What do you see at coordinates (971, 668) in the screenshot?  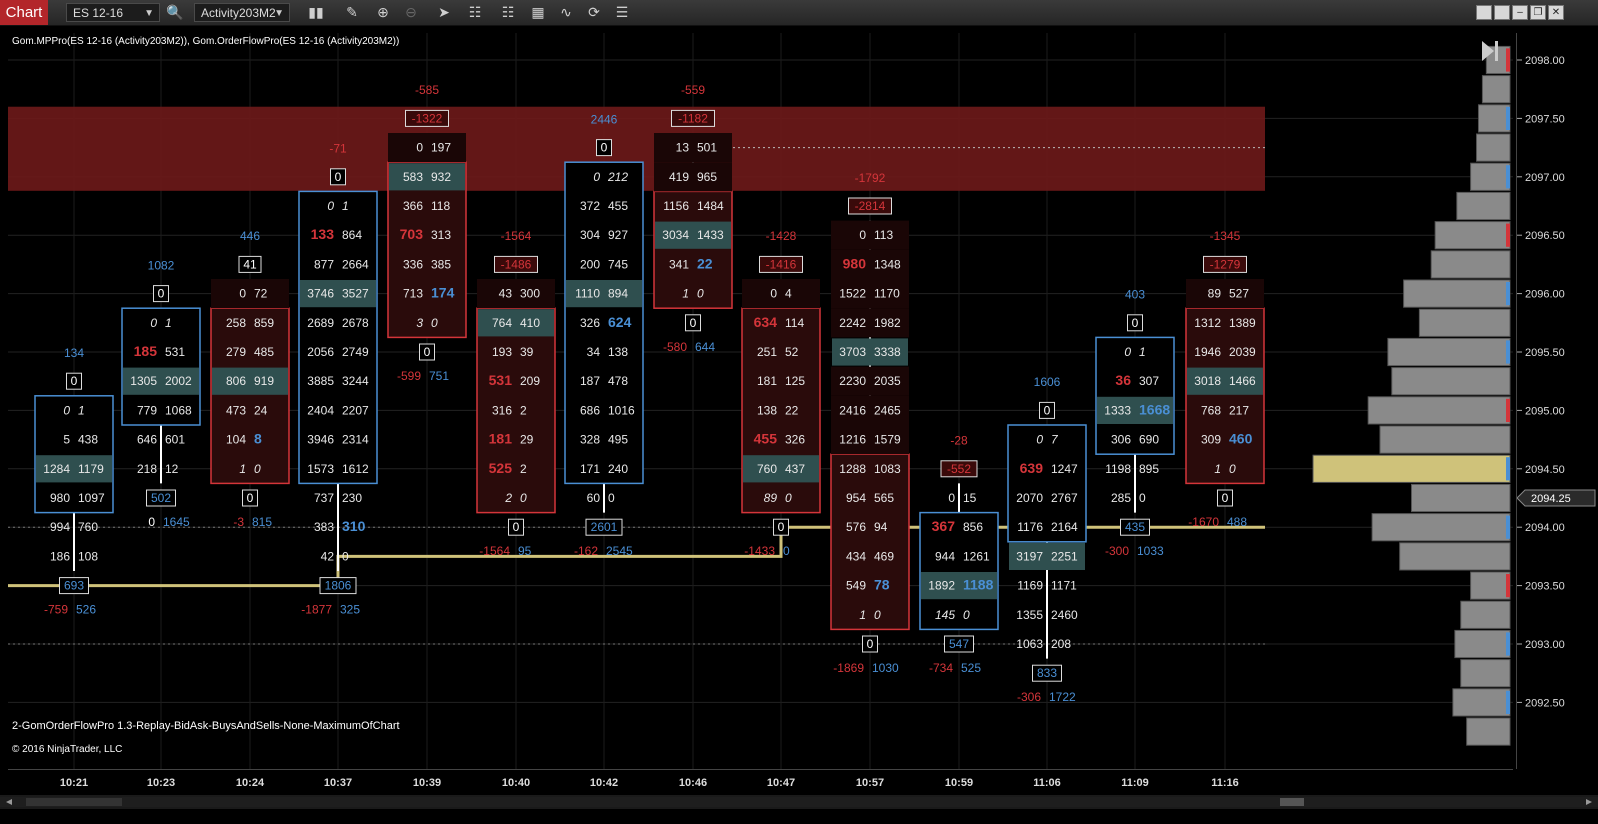 I see `session-volume: 525` at bounding box center [971, 668].